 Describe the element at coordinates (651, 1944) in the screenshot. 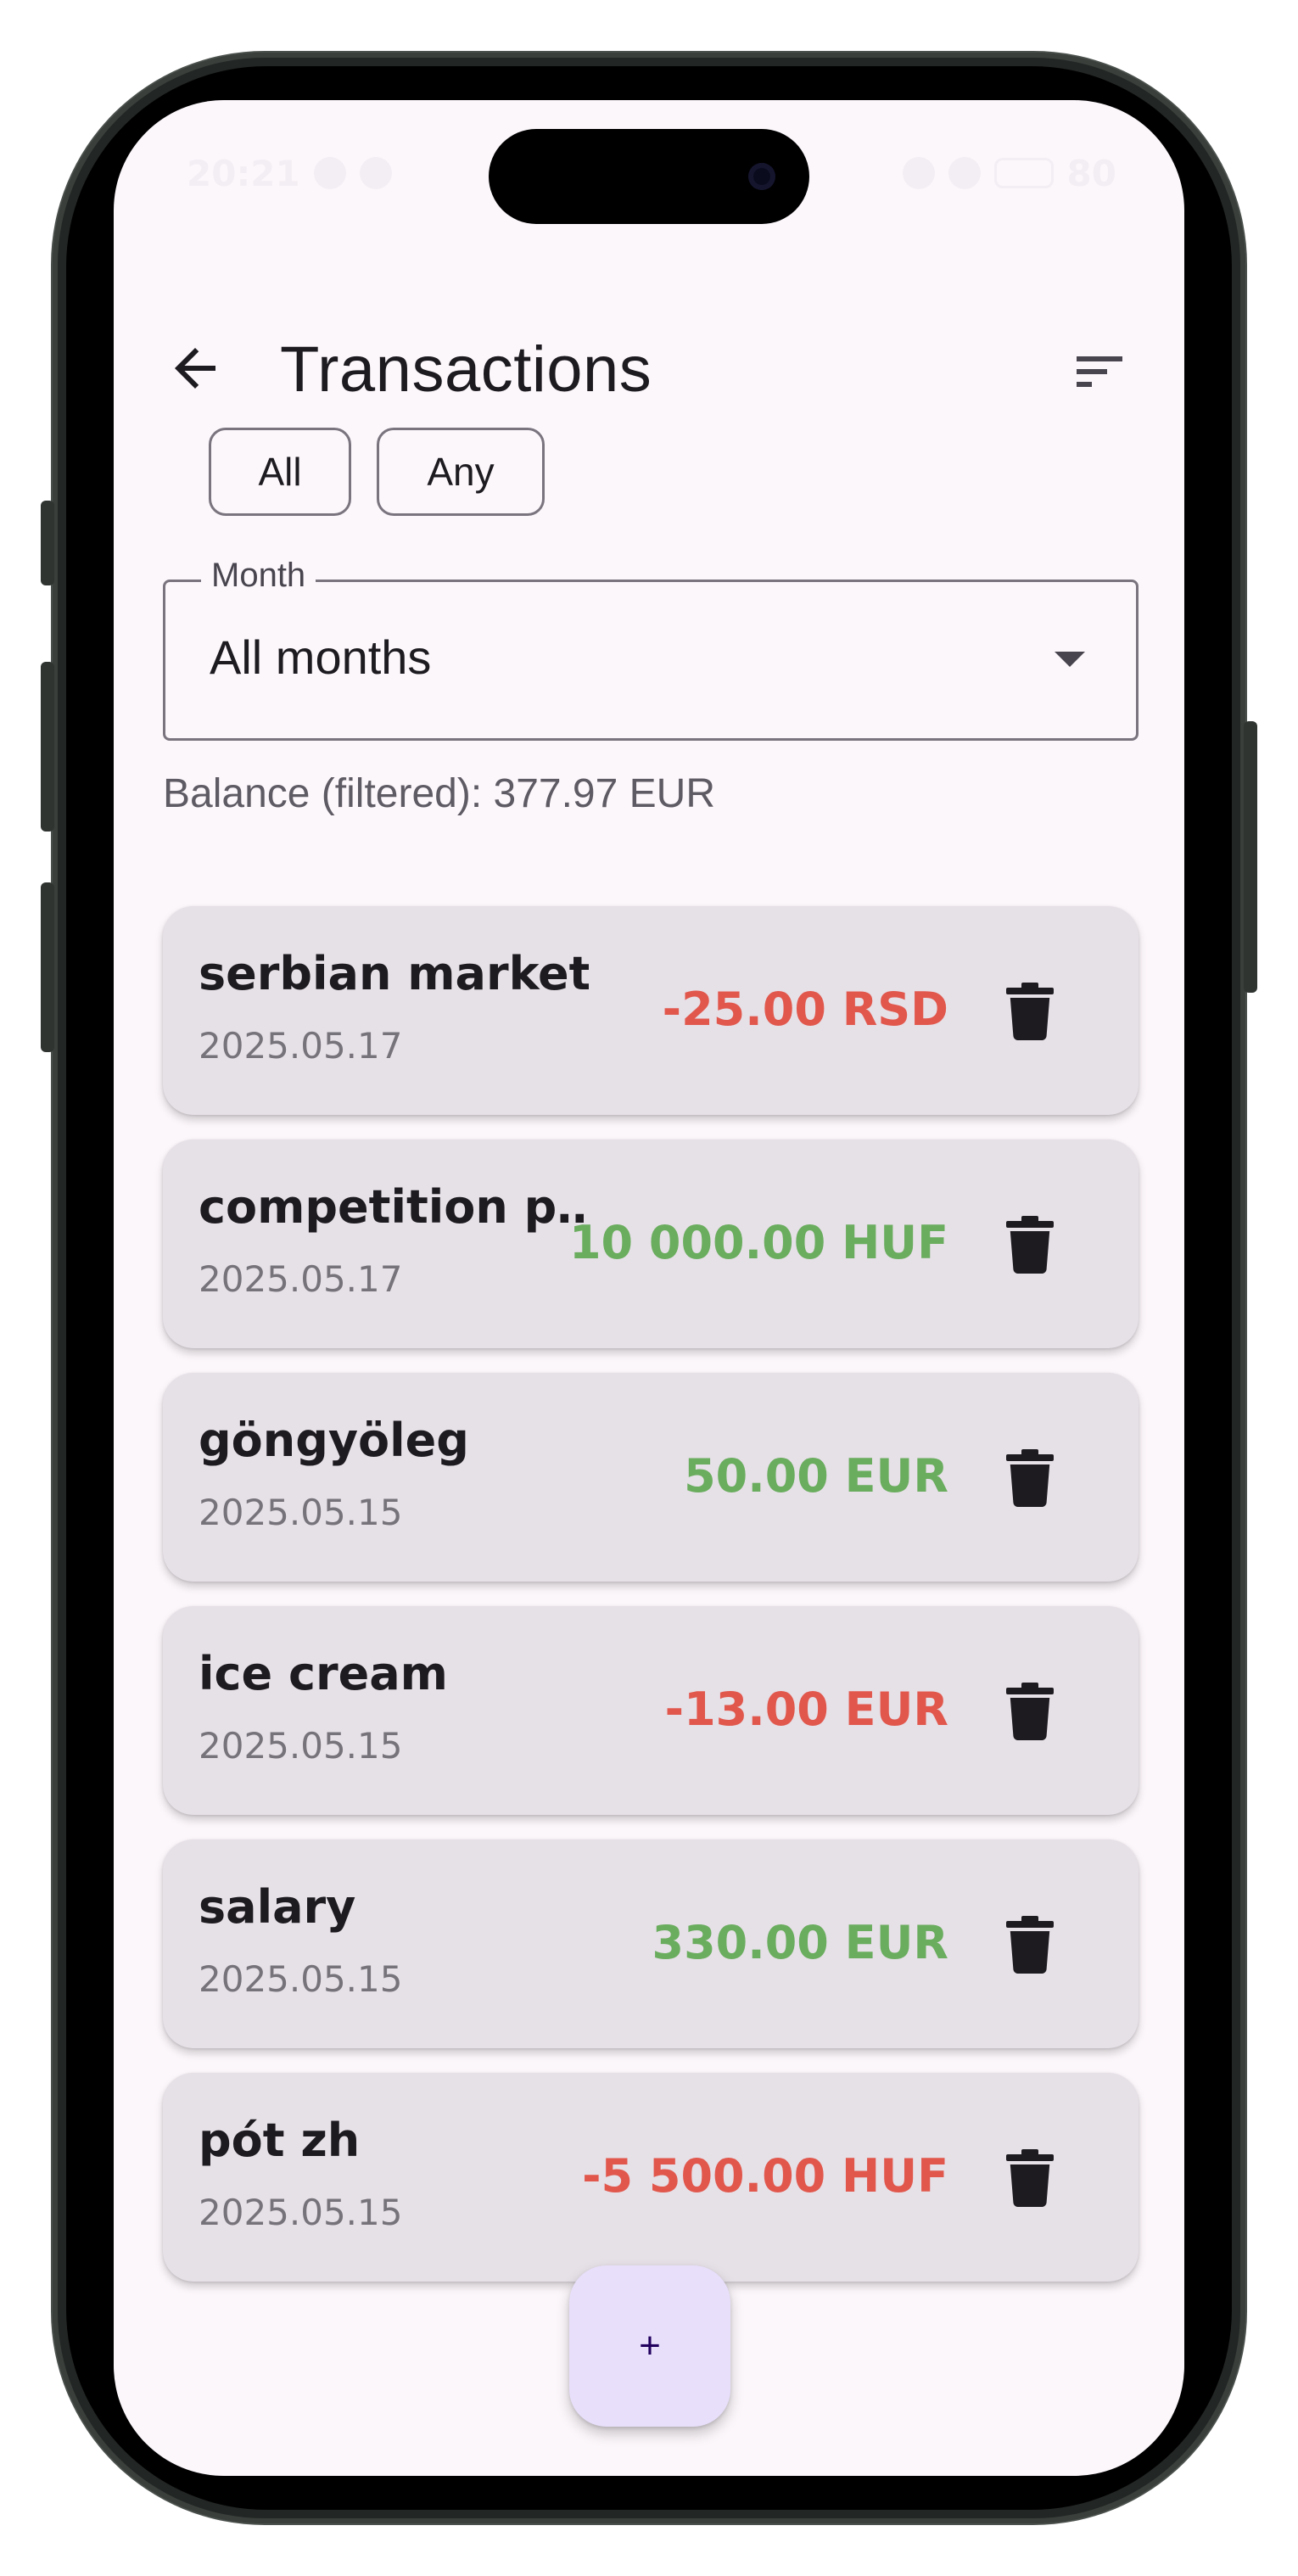

I see `transaction-card: salary 2025.05.15 330.00 EUR` at that location.